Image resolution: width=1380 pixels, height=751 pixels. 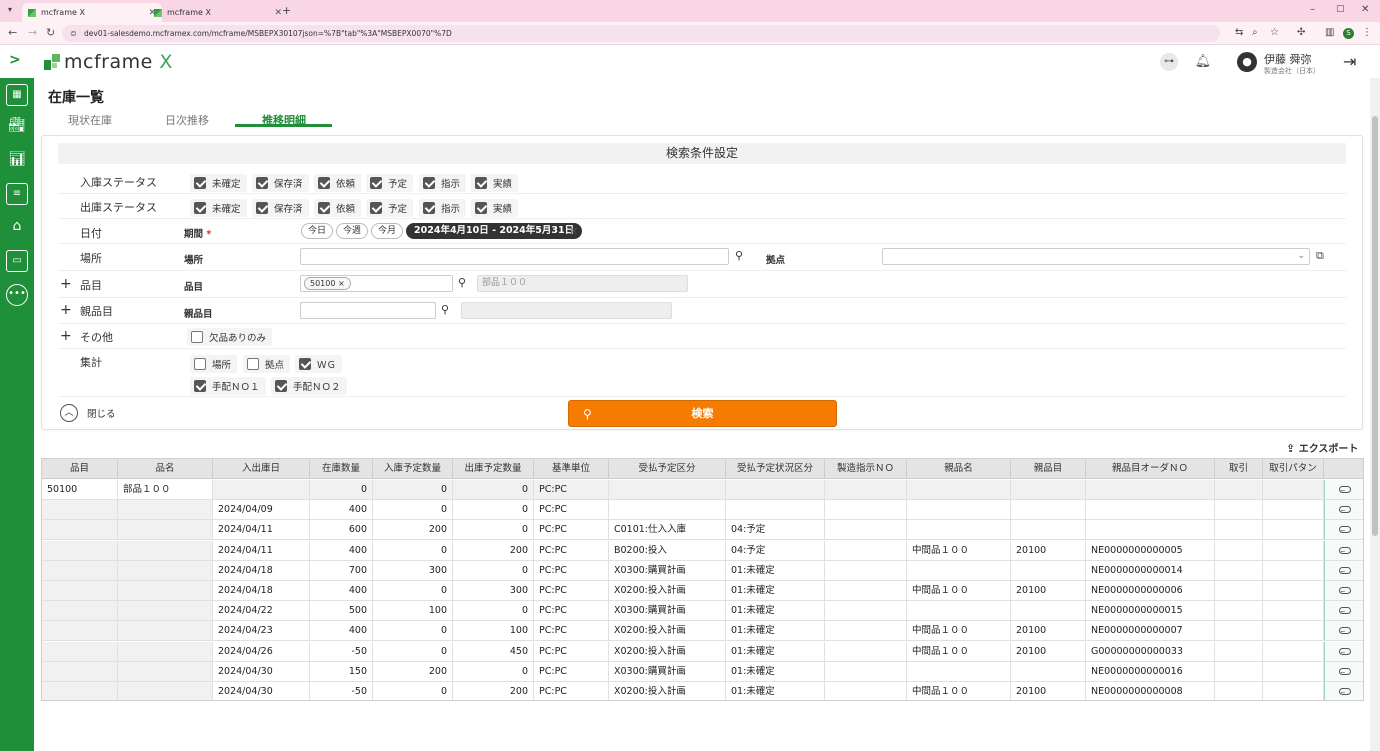 I want to click on today-button: 今日, so click(x=317, y=231).